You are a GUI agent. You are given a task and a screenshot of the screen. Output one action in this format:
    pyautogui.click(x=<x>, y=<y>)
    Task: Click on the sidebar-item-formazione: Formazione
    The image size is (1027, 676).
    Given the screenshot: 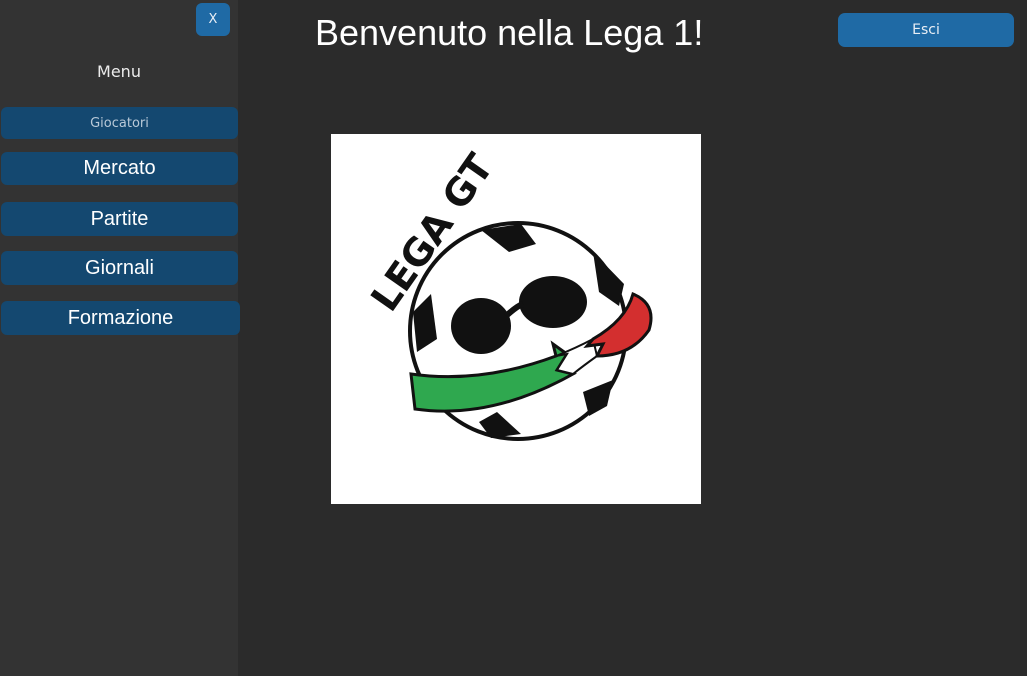 What is the action you would take?
    pyautogui.click(x=120, y=318)
    